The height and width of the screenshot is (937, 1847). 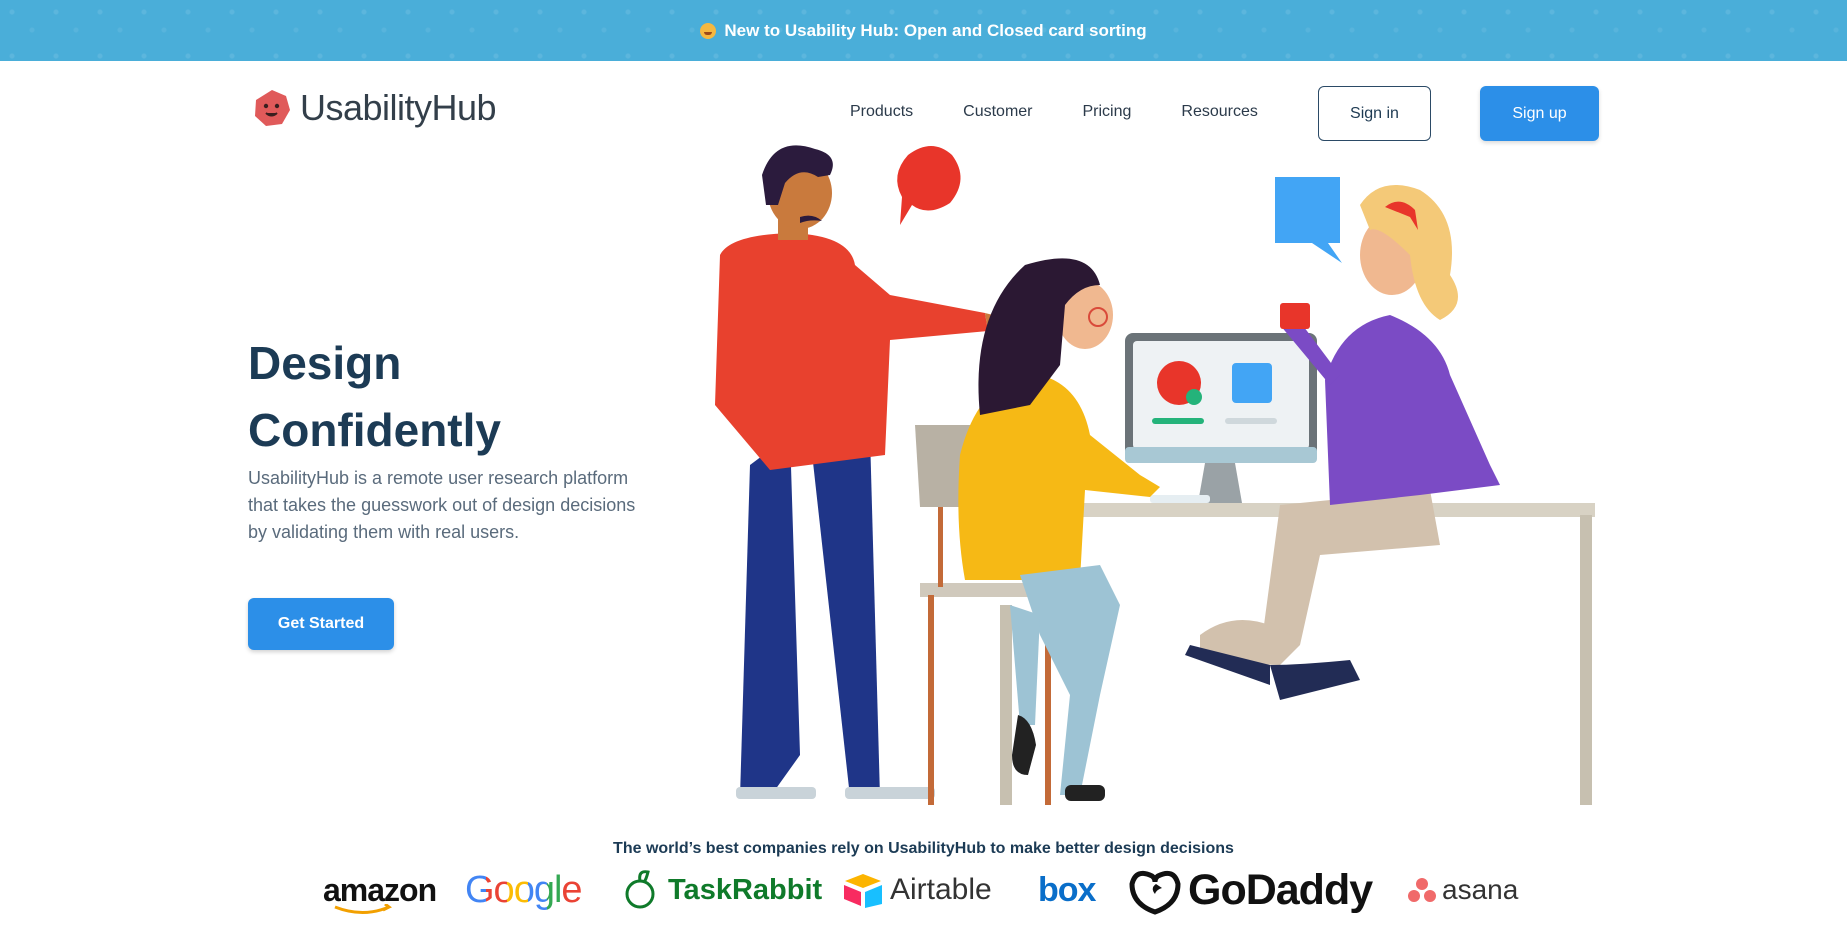 What do you see at coordinates (1422, 890) in the screenshot?
I see `asana-logo-icon` at bounding box center [1422, 890].